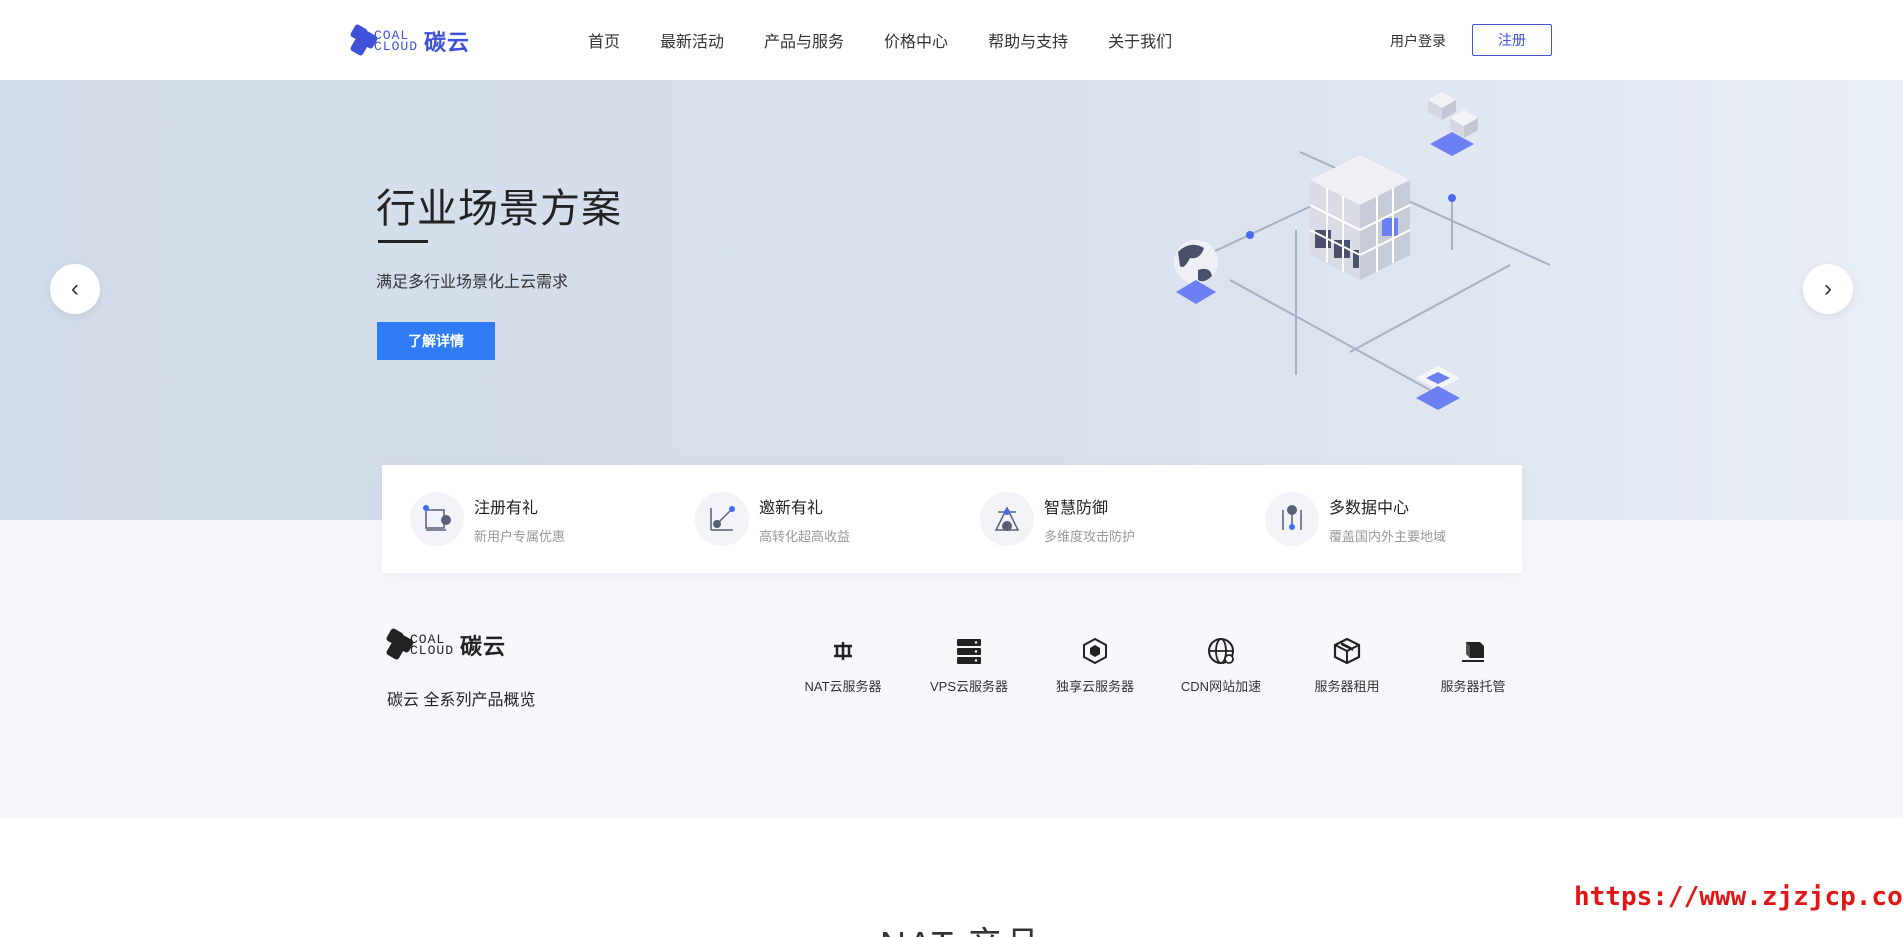 The height and width of the screenshot is (937, 1903). What do you see at coordinates (400, 644) in the screenshot?
I see `overview-logo-mark` at bounding box center [400, 644].